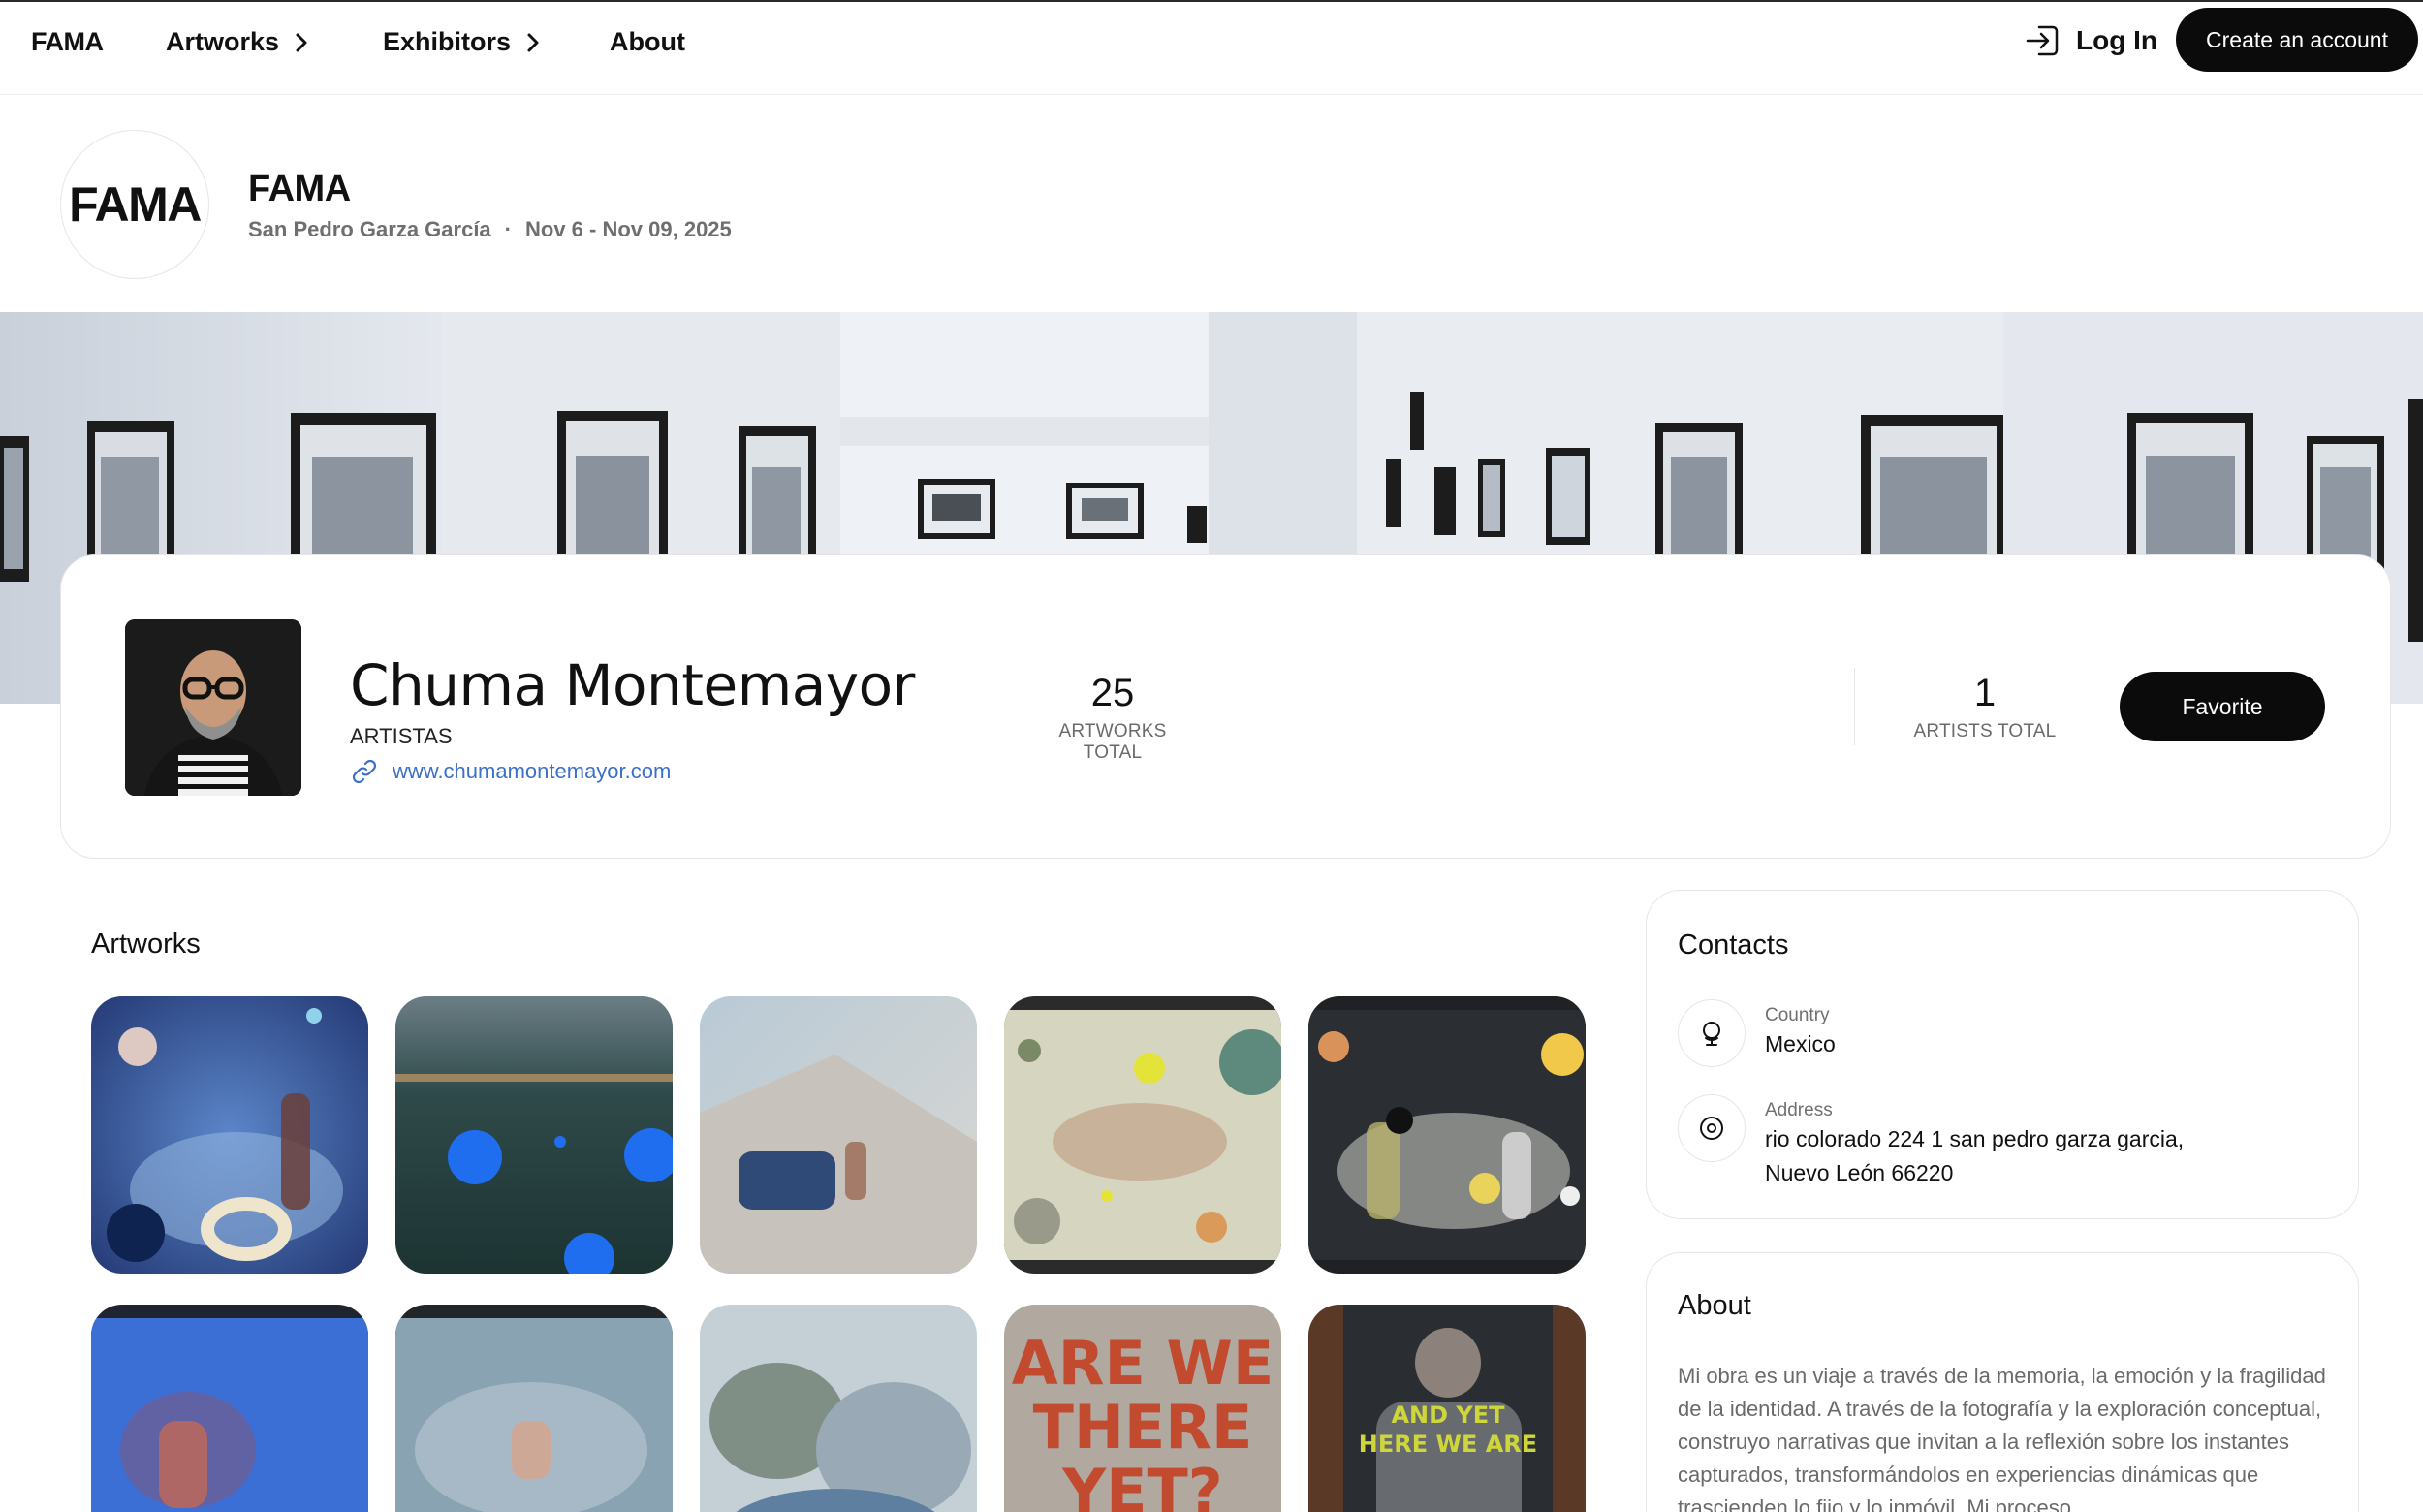 This screenshot has height=1512, width=2423. Describe the element at coordinates (134, 205) in the screenshot. I see `fair-logo: FAMA` at that location.